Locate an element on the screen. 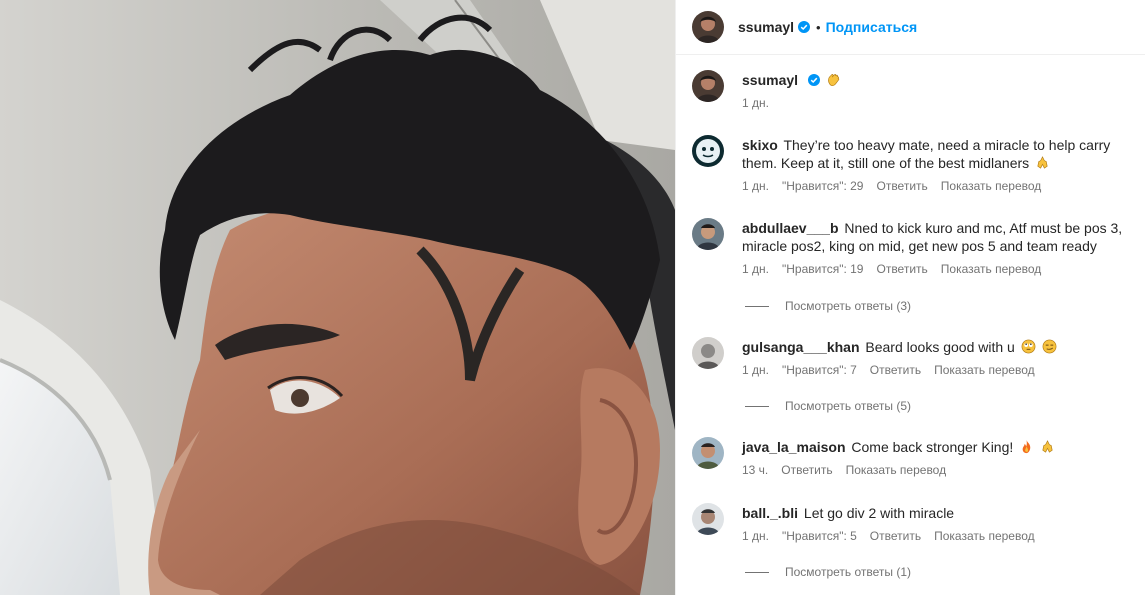 Image resolution: width=1145 pixels, height=595 pixels. post-header: ssumayl • Подписаться is located at coordinates (910, 27).